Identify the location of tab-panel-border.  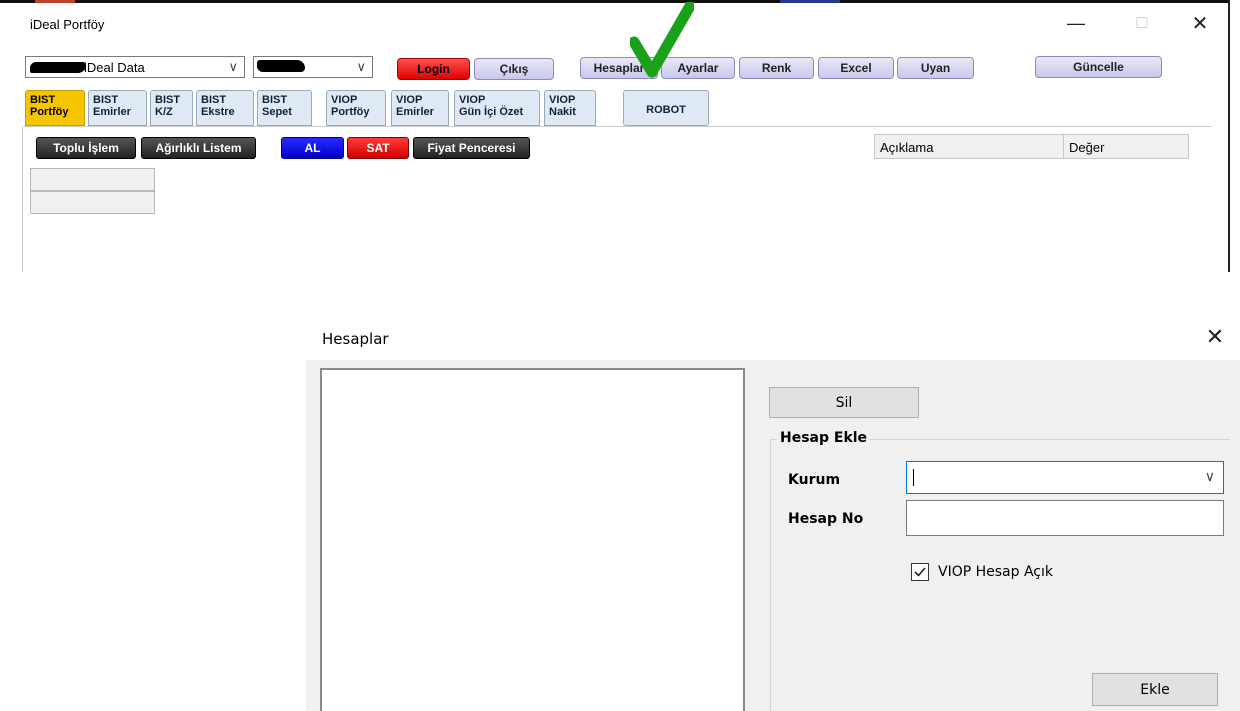
(618, 126).